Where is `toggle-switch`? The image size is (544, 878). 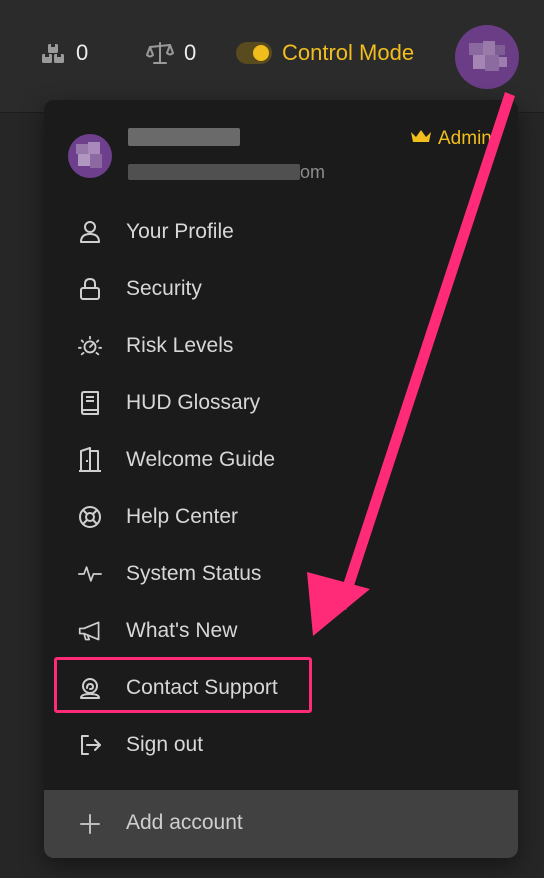
toggle-switch is located at coordinates (254, 53).